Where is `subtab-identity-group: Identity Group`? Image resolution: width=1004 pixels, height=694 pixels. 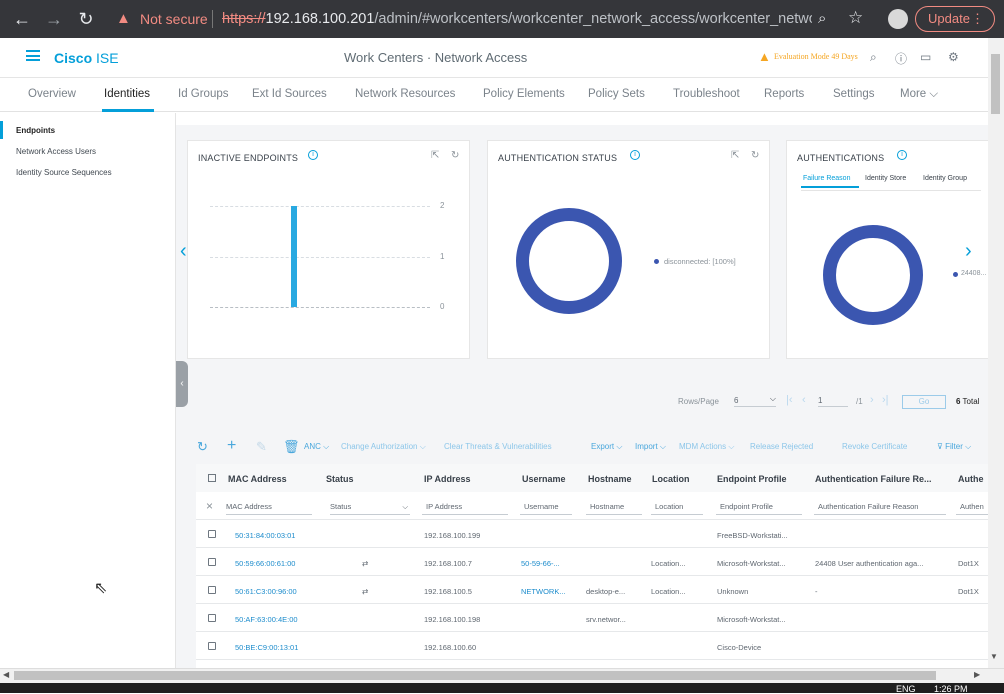 subtab-identity-group: Identity Group is located at coordinates (945, 178).